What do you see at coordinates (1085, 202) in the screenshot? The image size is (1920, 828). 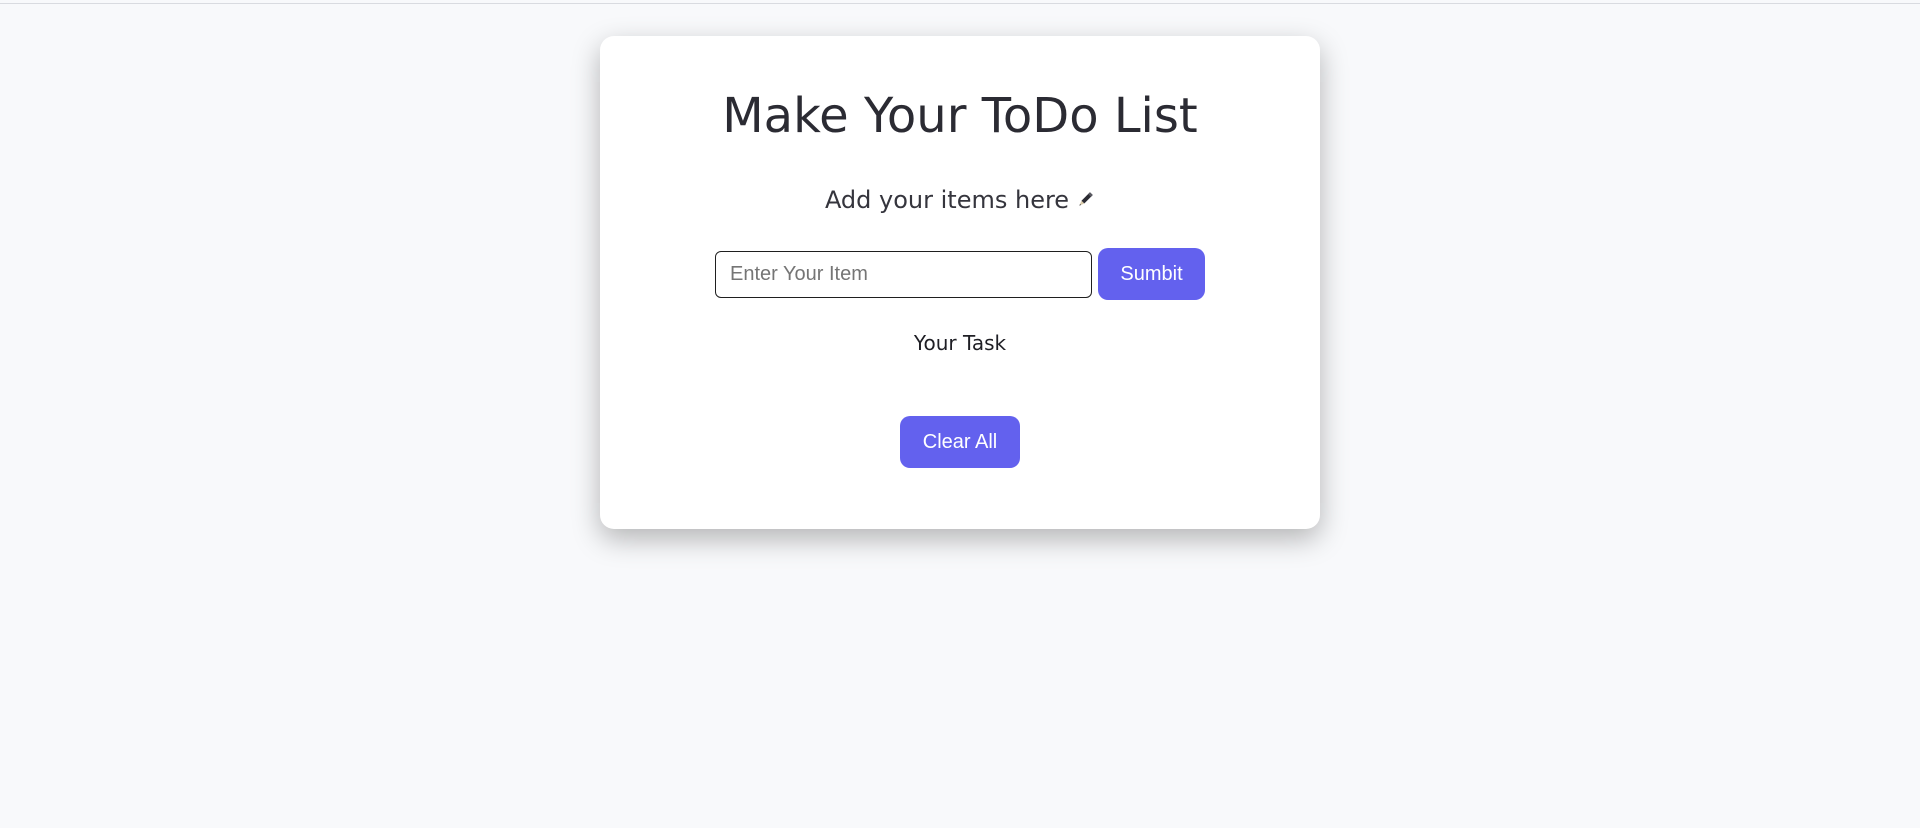 I see `pencil-icon` at bounding box center [1085, 202].